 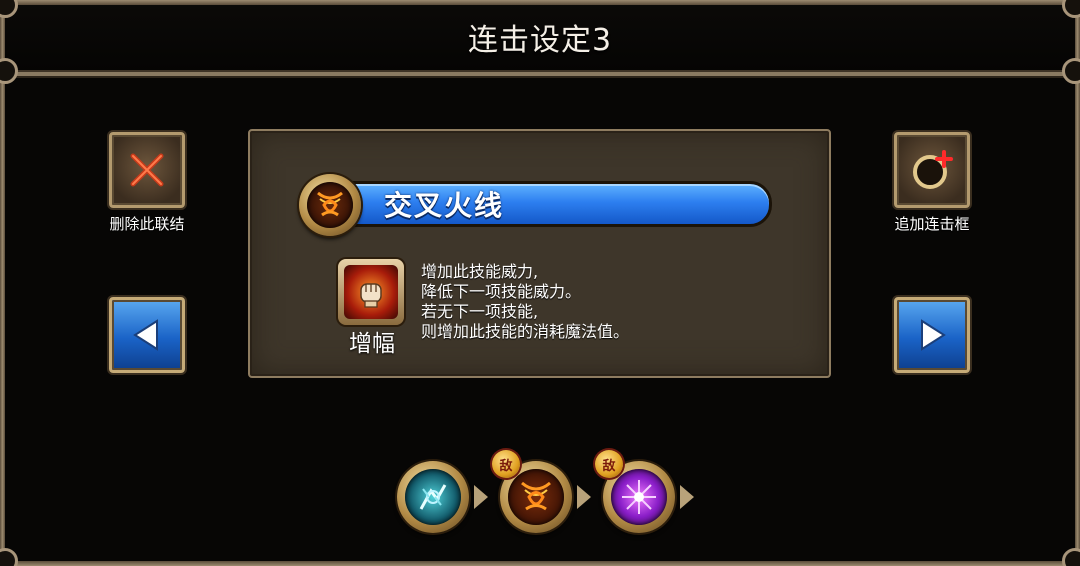 I want to click on arrow-right-icon, so click(x=933, y=335).